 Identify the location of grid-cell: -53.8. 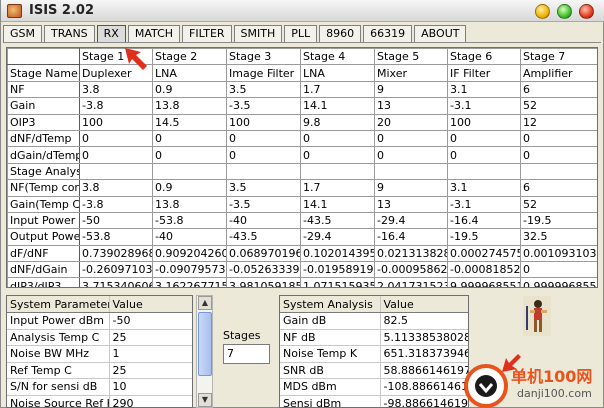
(189, 220).